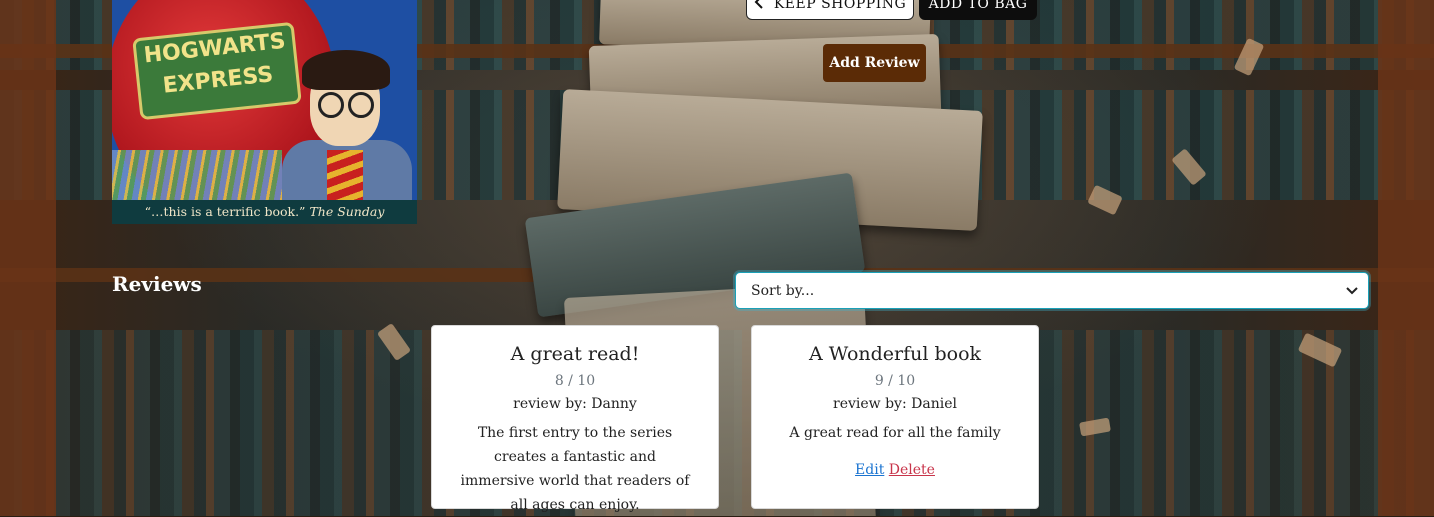 The width and height of the screenshot is (1434, 517). I want to click on add-to-bag-label: ADD TO BAG, so click(978, 6).